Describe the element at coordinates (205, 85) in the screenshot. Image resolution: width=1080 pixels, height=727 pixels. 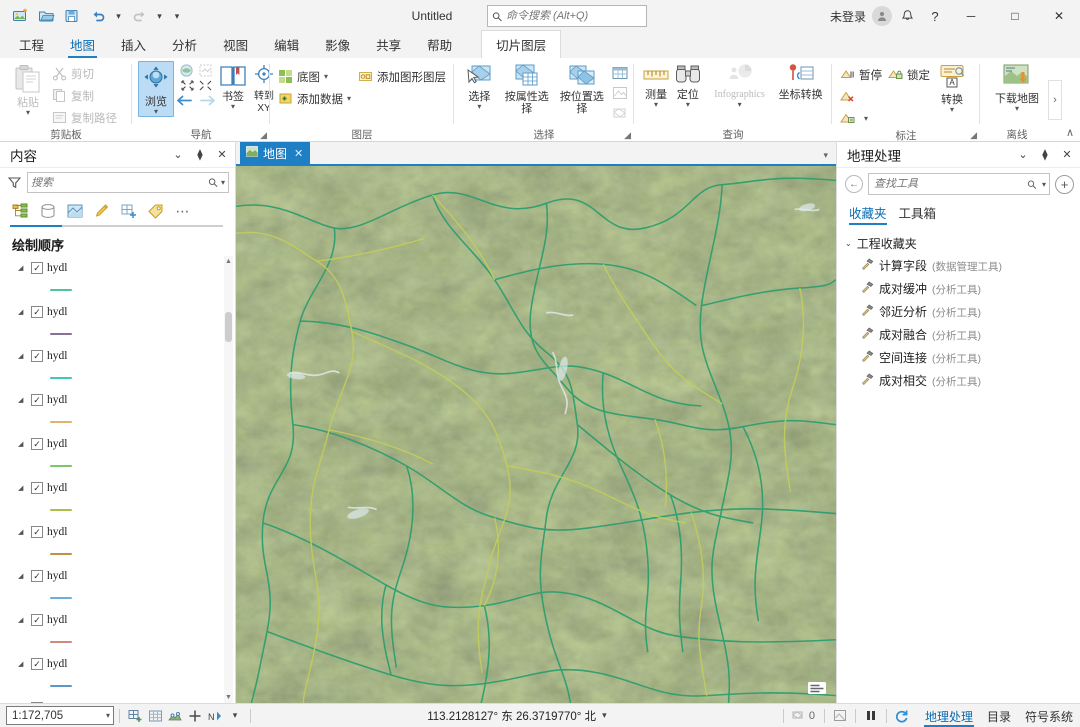
I see `fixed-zoom-out-icon` at that location.